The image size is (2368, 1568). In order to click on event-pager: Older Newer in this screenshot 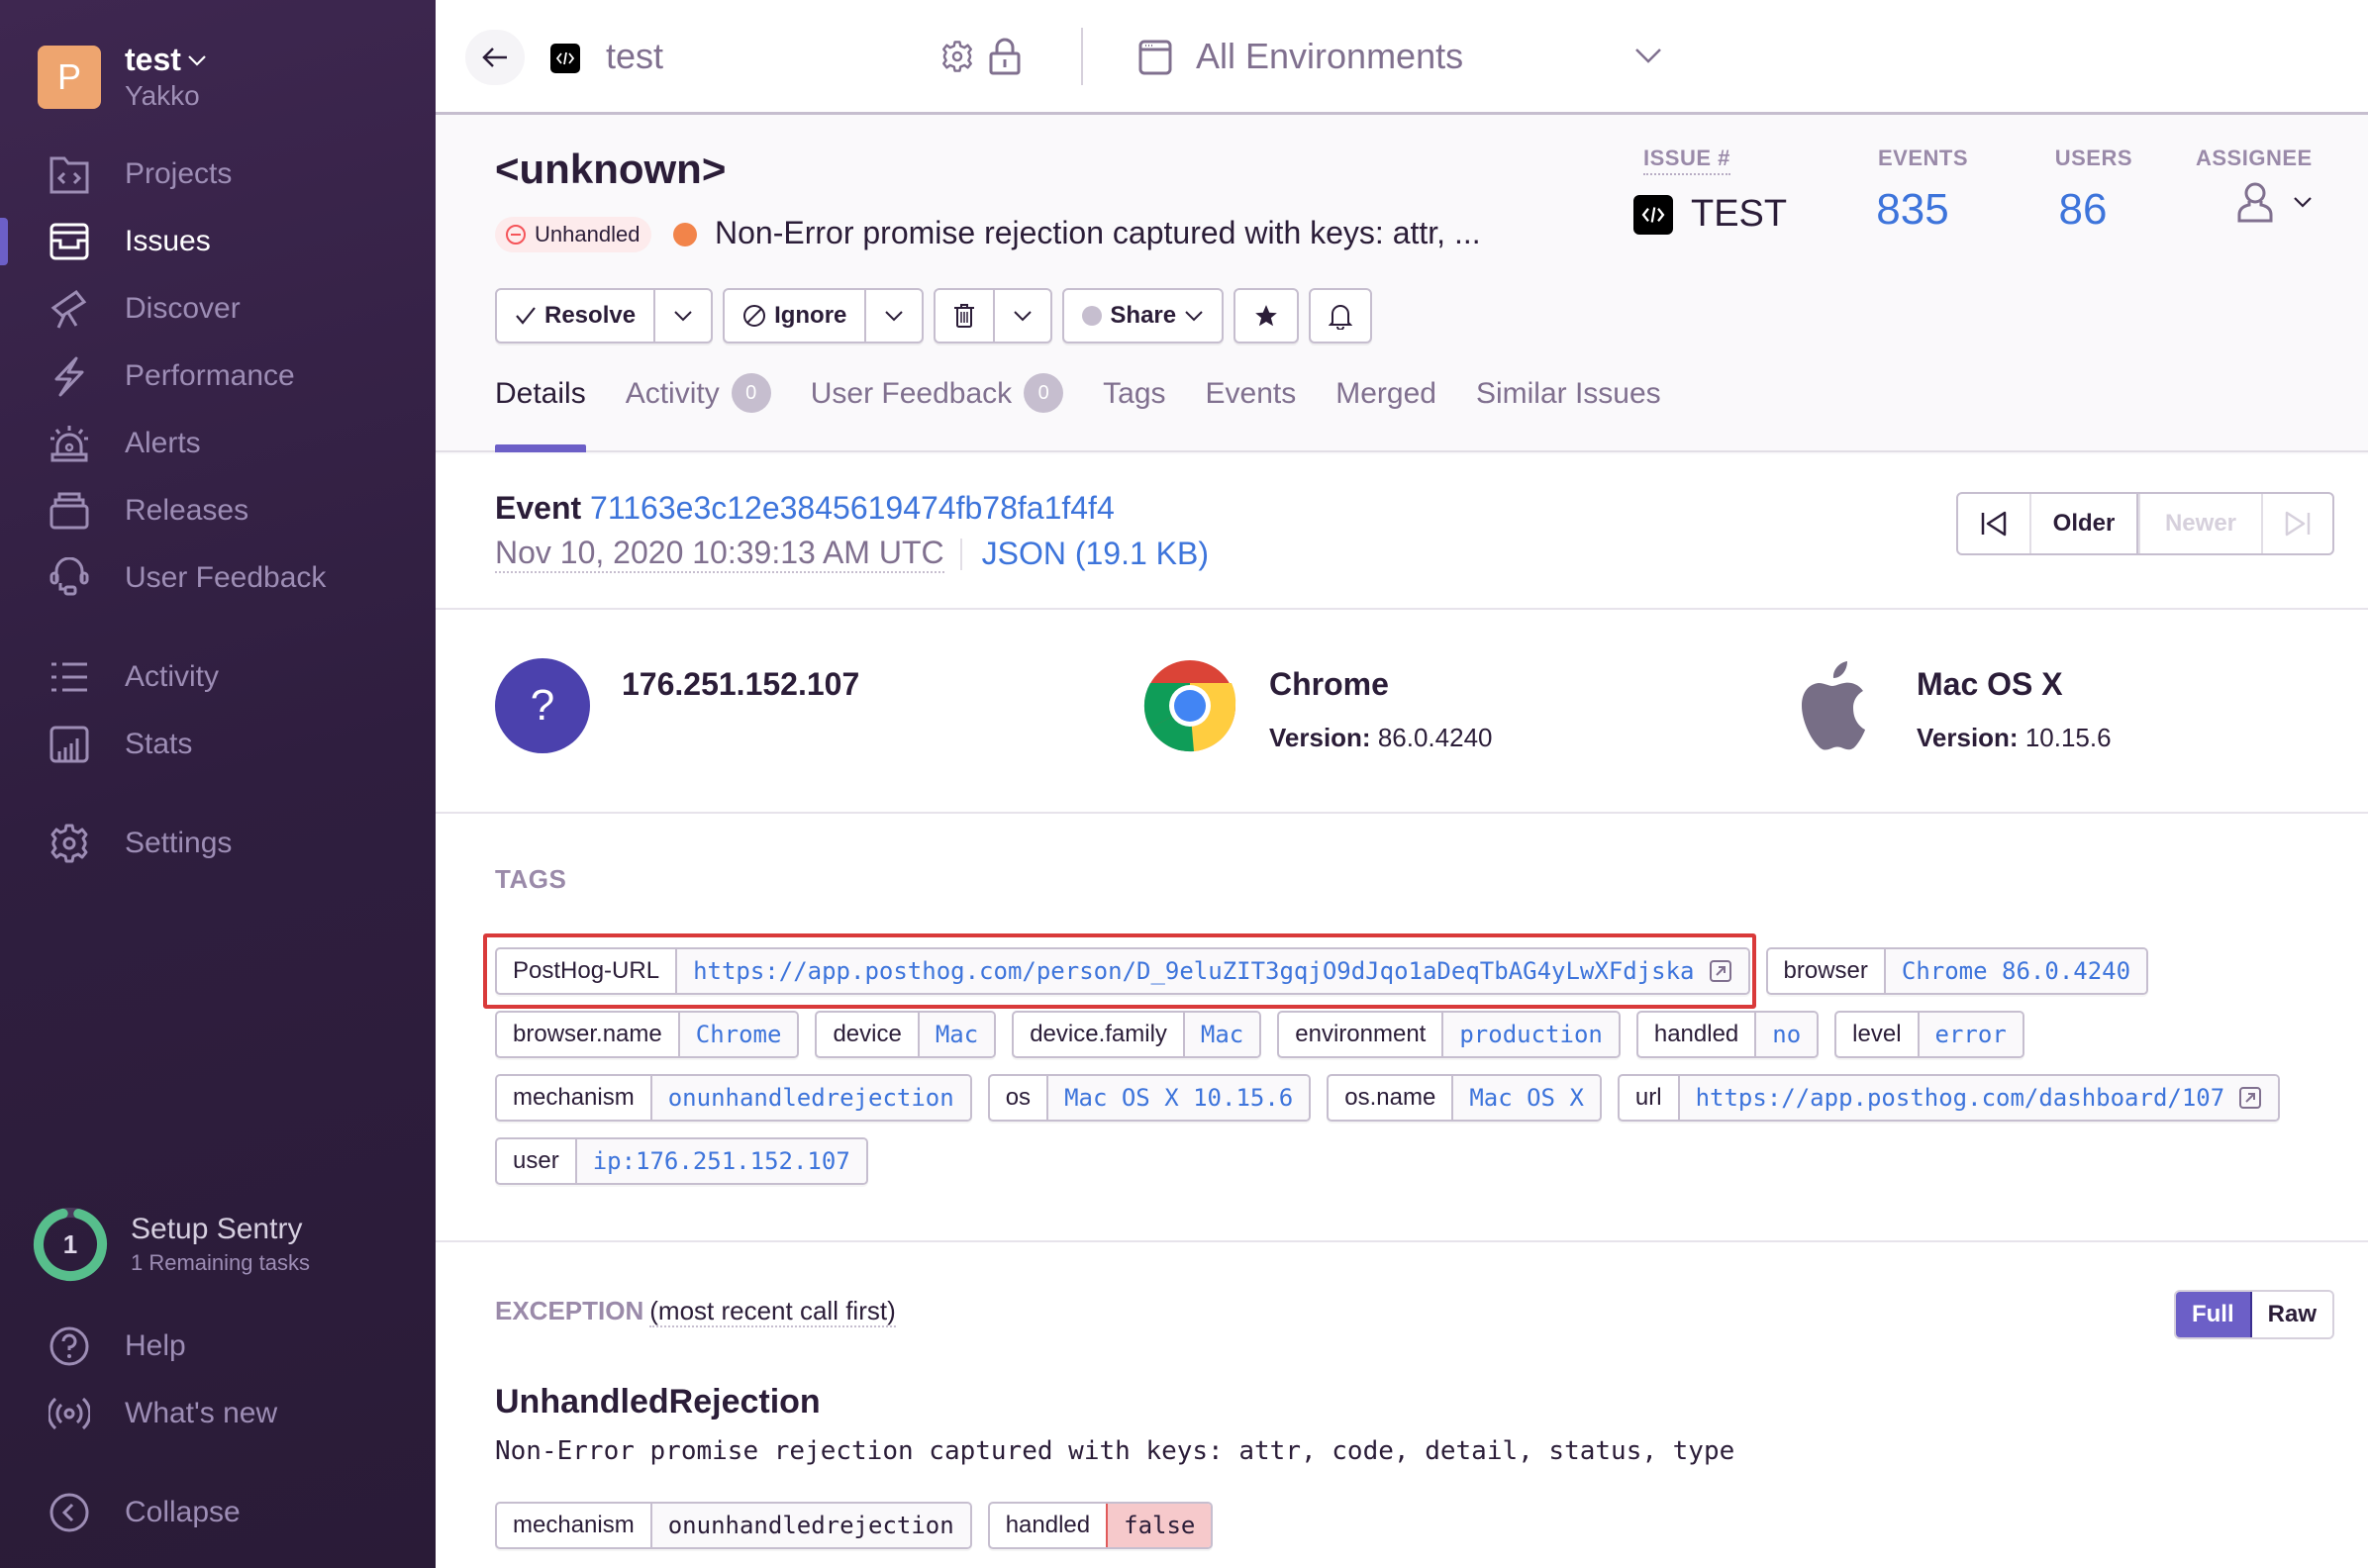, I will do `click(2145, 523)`.